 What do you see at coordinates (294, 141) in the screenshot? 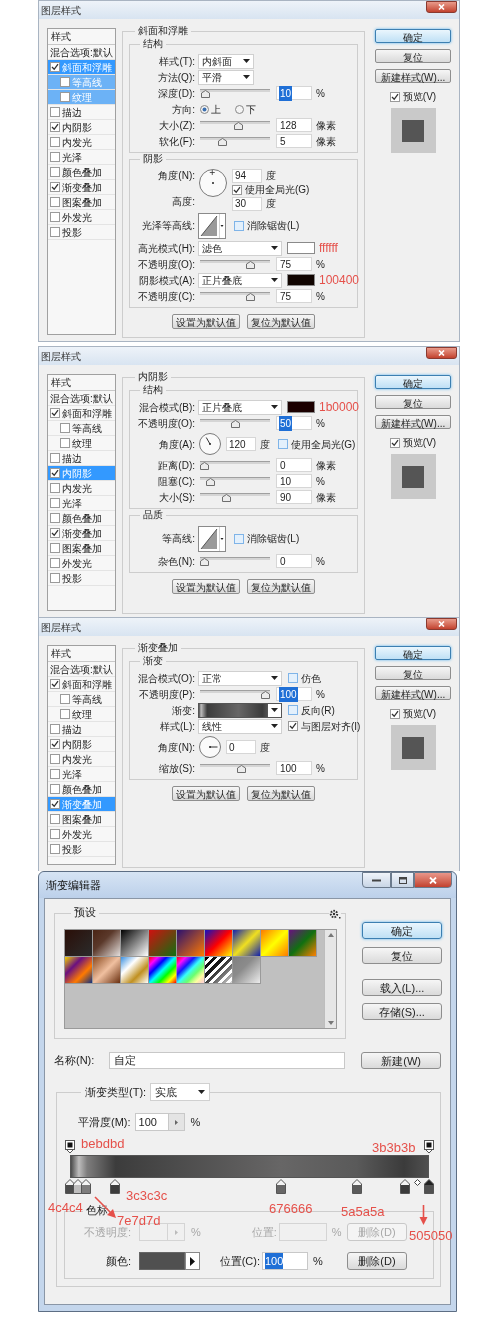
I see `value-field: 5` at bounding box center [294, 141].